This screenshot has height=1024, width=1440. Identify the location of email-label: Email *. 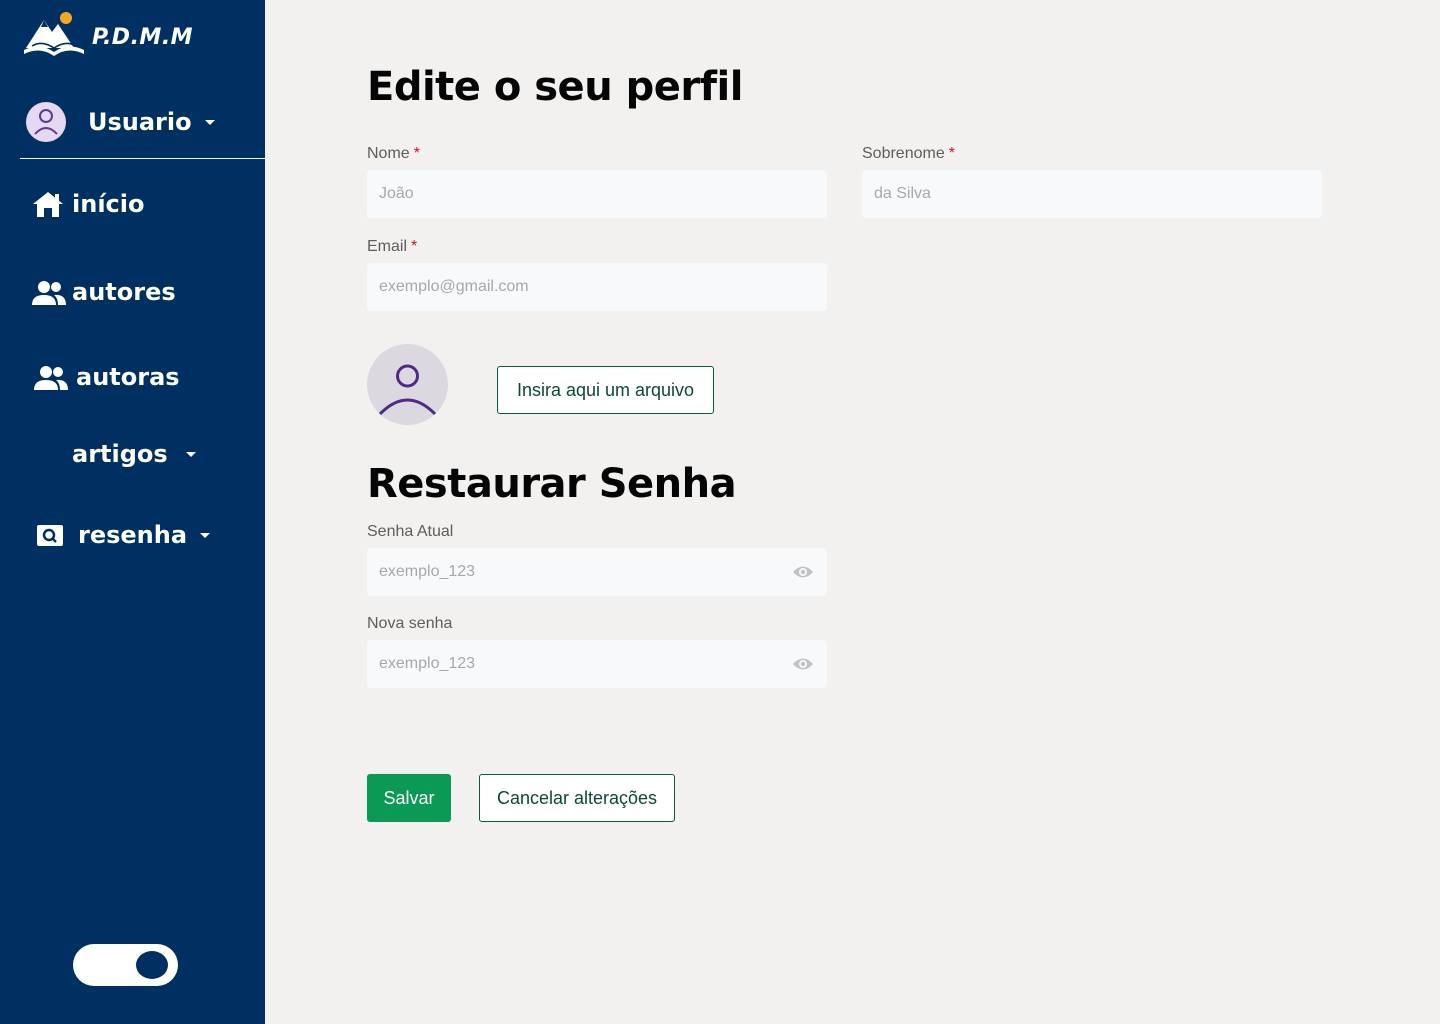
(392, 247).